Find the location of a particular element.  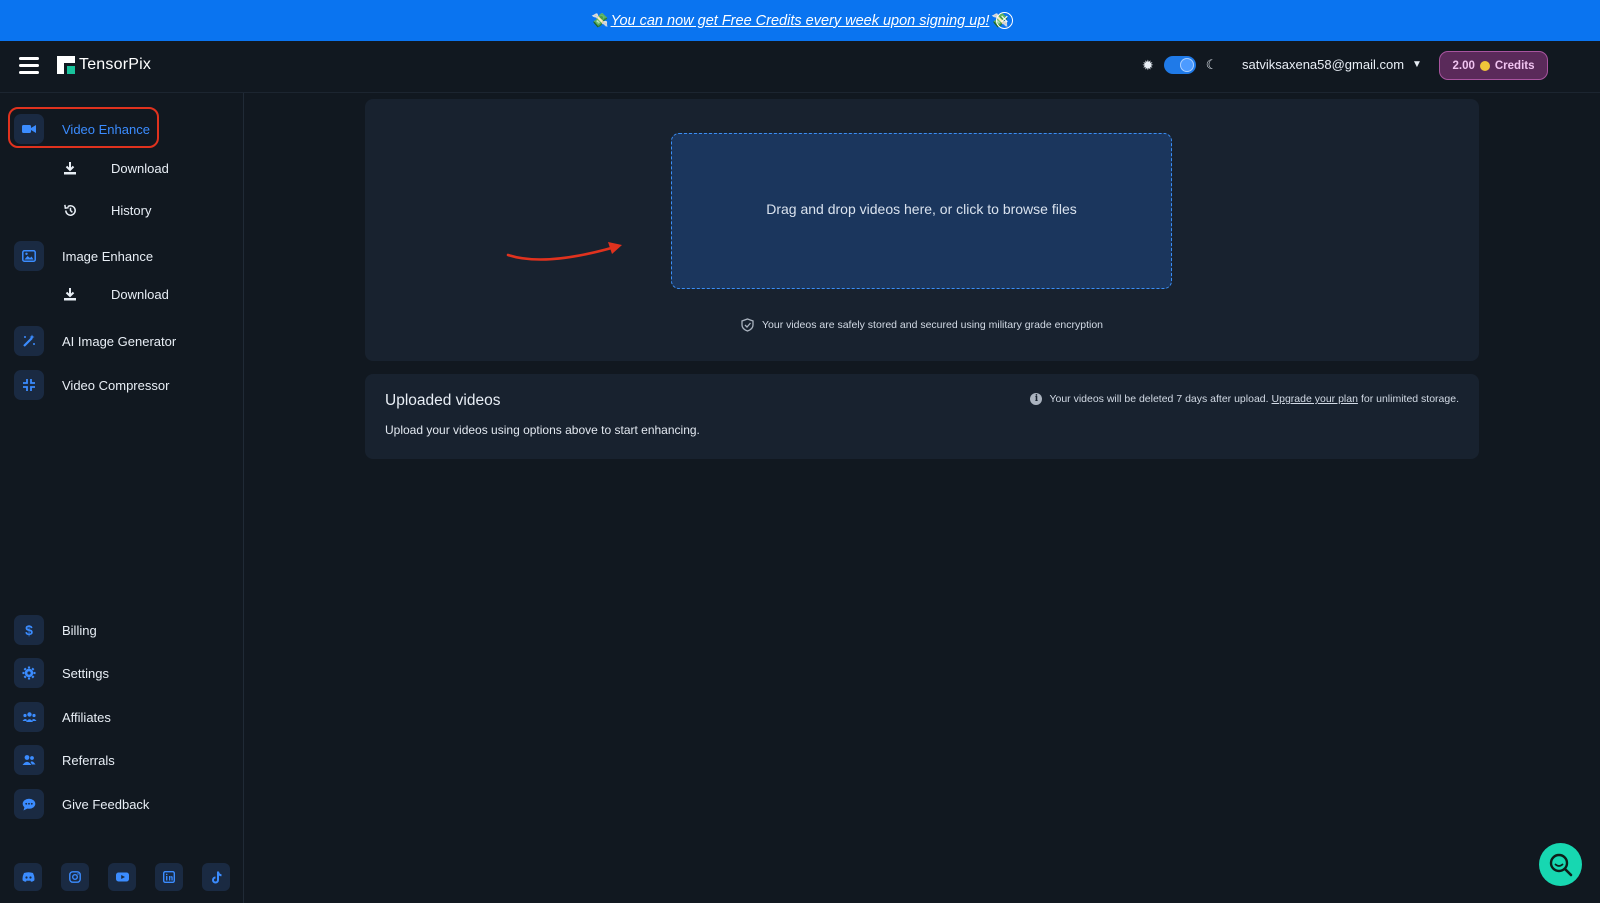

sidebar-item-label: Billing is located at coordinates (79, 630).